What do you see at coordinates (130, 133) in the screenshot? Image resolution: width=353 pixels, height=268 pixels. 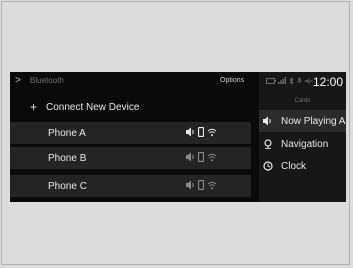 I see `device-row-phone-a: Phone A` at bounding box center [130, 133].